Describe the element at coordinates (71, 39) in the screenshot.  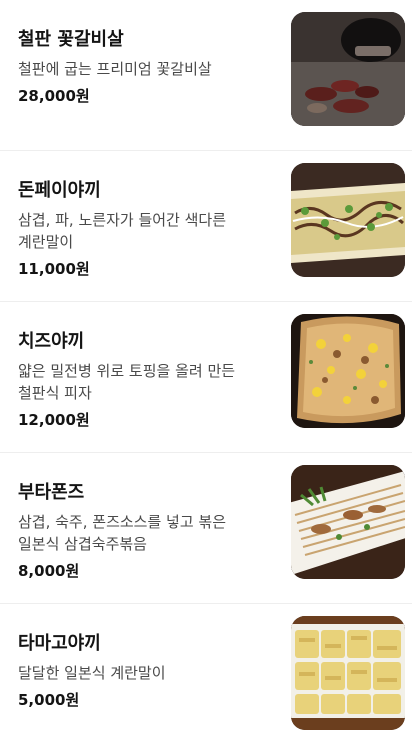
I see `menu-item-name: 철판 꽃갈비살` at that location.